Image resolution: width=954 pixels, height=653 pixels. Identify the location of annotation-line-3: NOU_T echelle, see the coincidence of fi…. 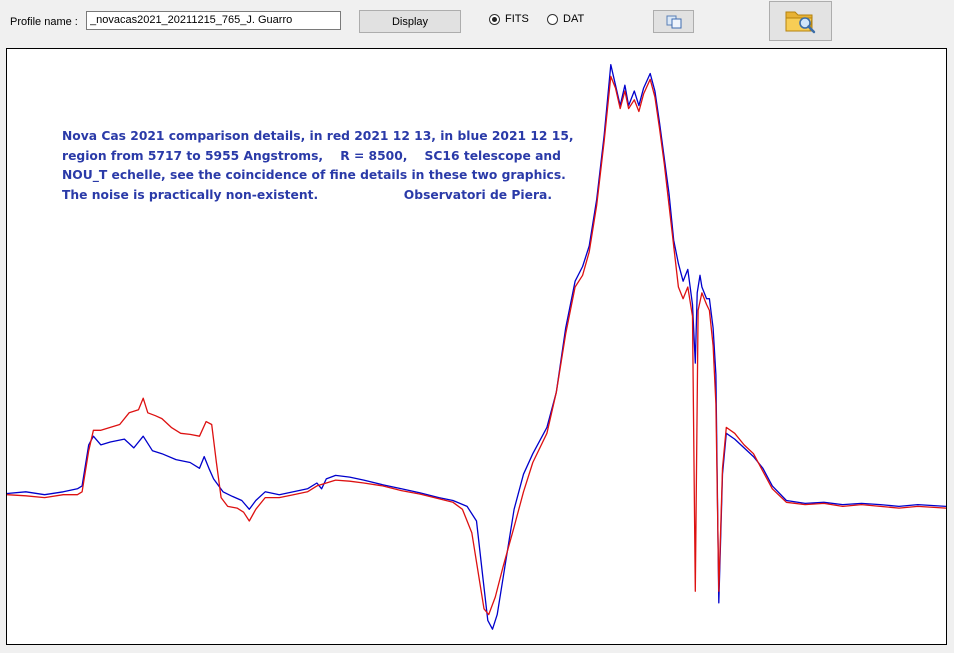
(314, 175).